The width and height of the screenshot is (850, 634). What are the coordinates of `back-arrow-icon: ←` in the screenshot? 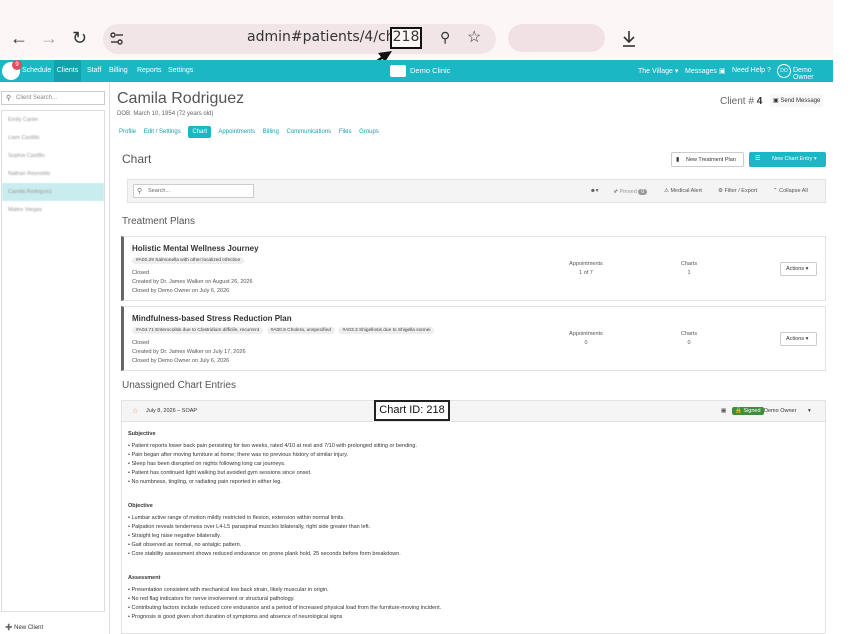 It's located at (19, 38).